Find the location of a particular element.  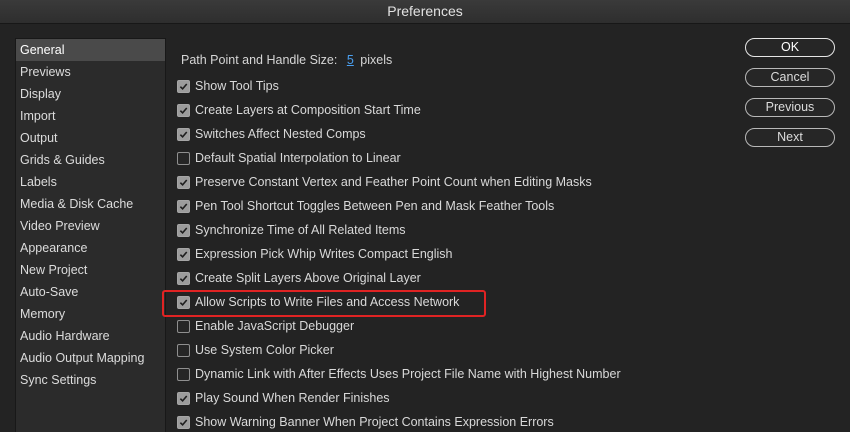

option-label: Switches Affect Nested Comps is located at coordinates (280, 134).